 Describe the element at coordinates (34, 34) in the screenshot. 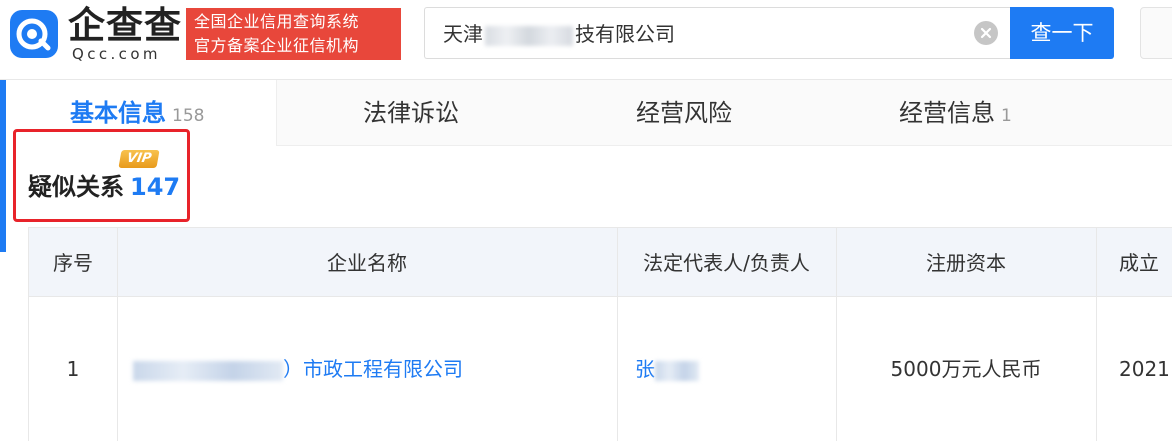

I see `qcc-logo-icon` at that location.